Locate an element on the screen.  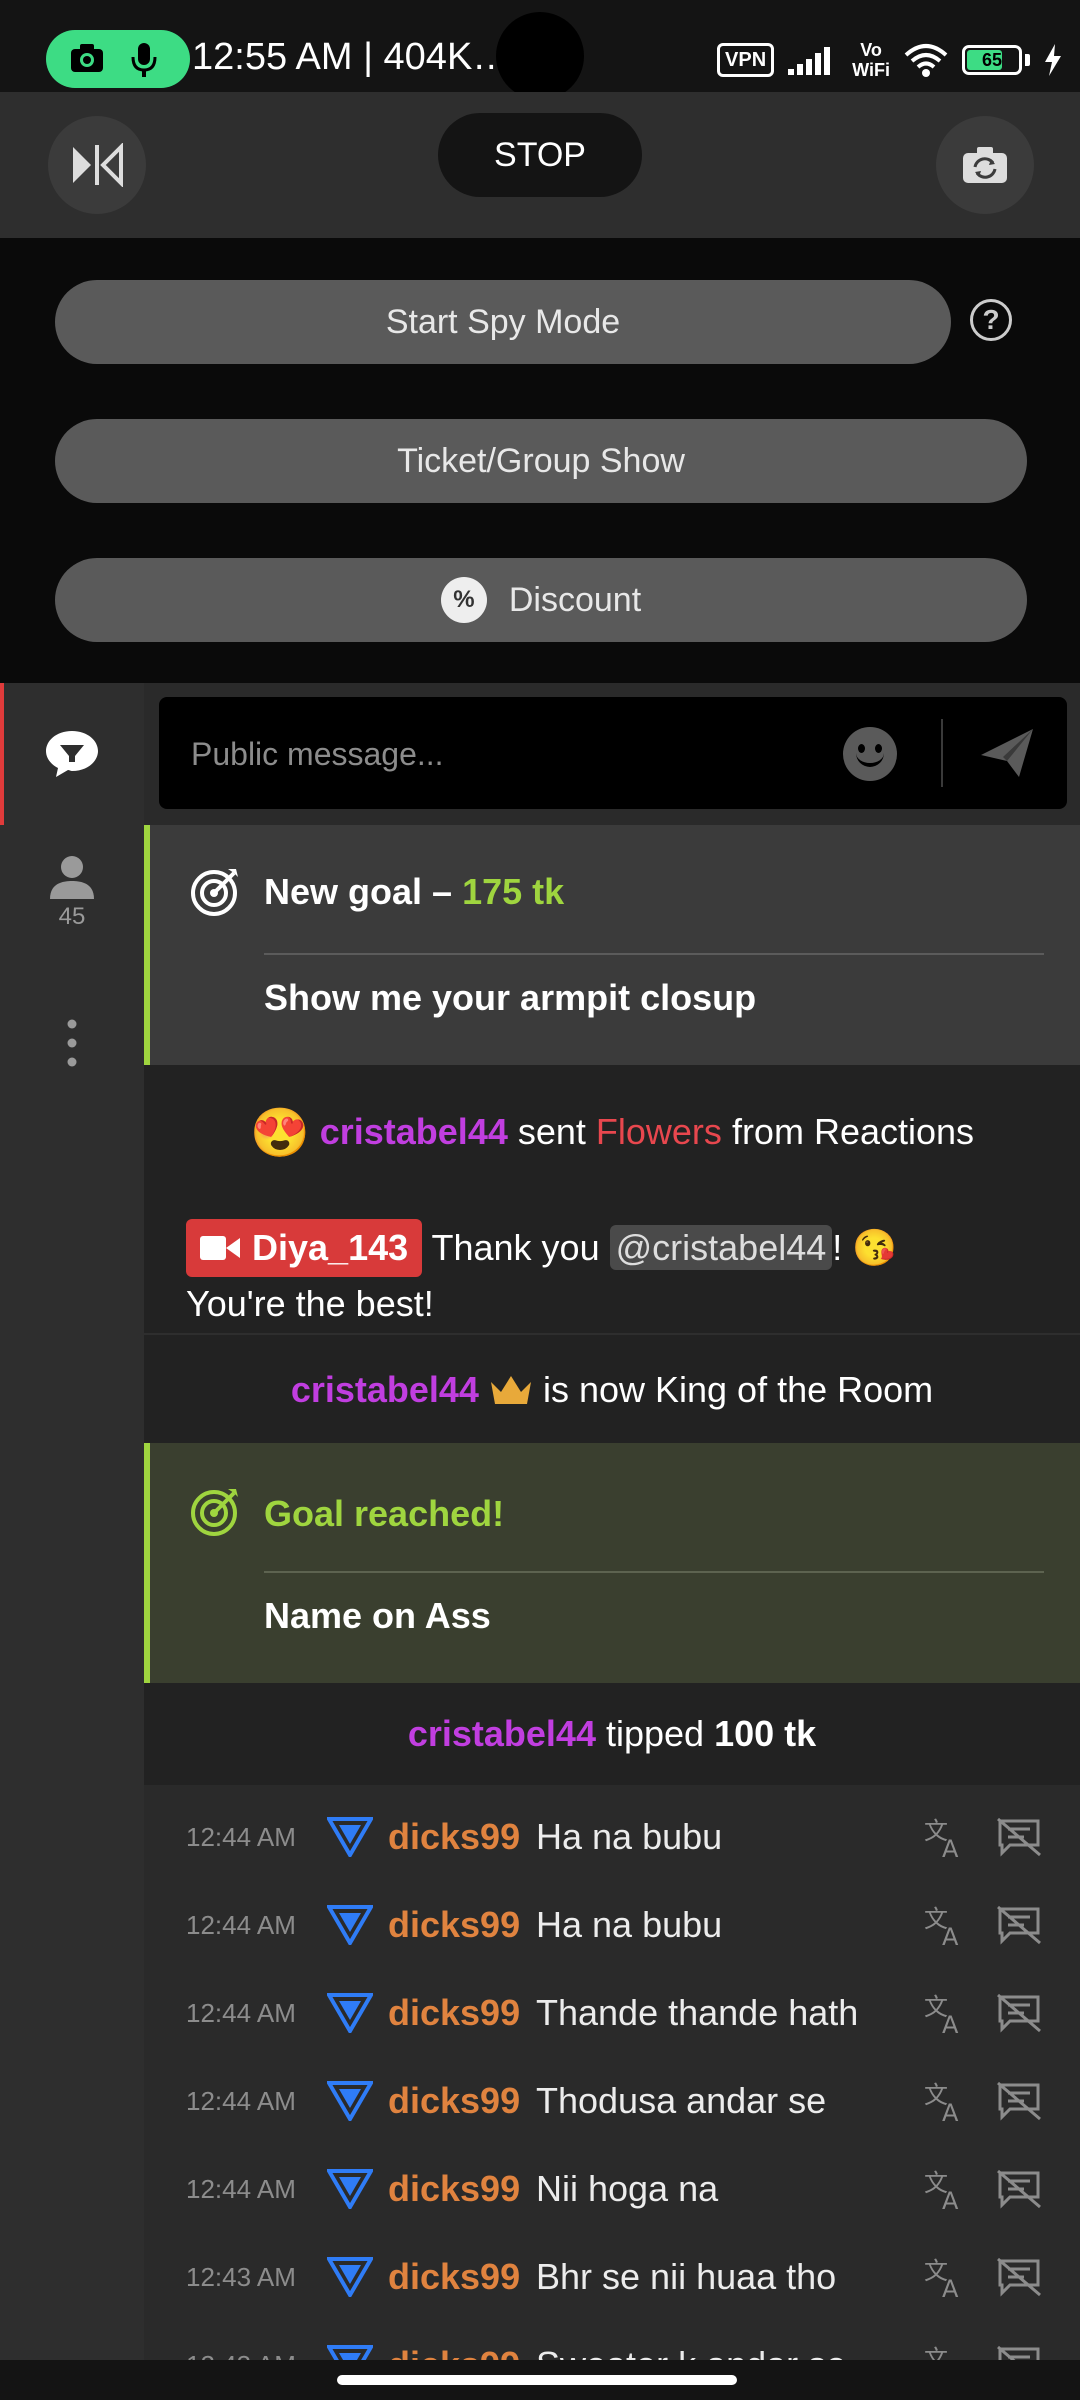
sidebar-item-users: 45 is located at coordinates (72, 910).